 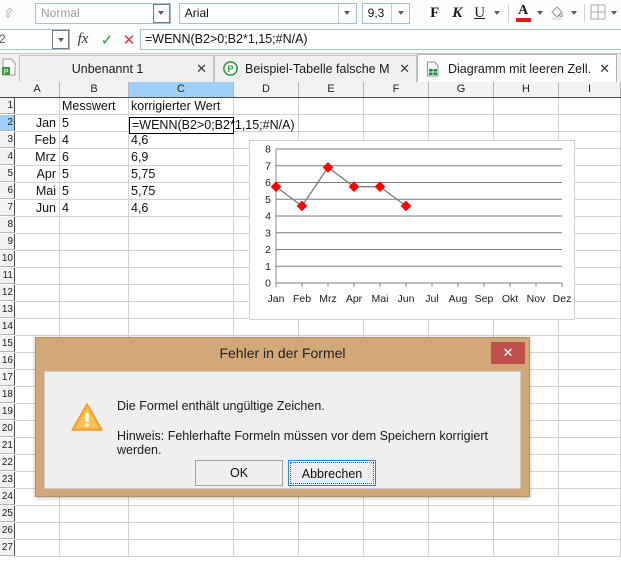 What do you see at coordinates (94, 225) in the screenshot?
I see `cell-B8` at bounding box center [94, 225].